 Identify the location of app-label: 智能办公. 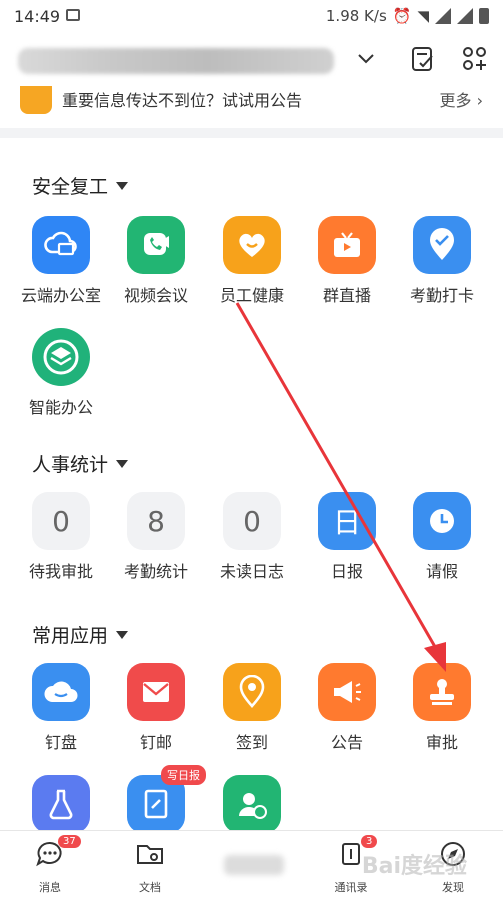
(60, 407).